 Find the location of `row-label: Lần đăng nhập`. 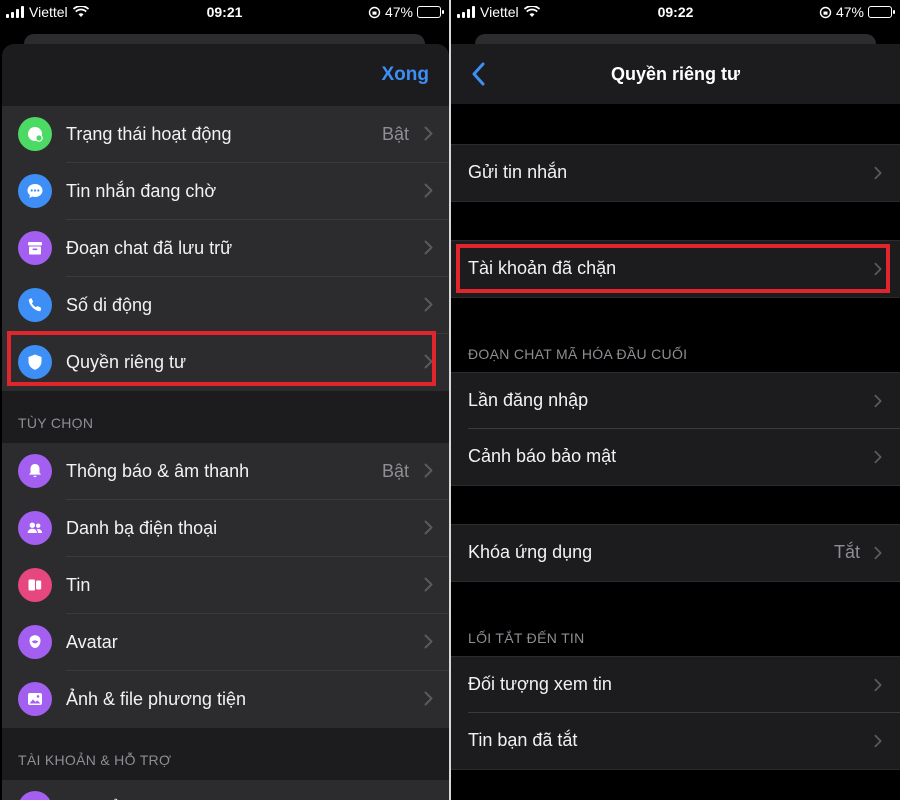

row-label: Lần đăng nhập is located at coordinates (528, 400).